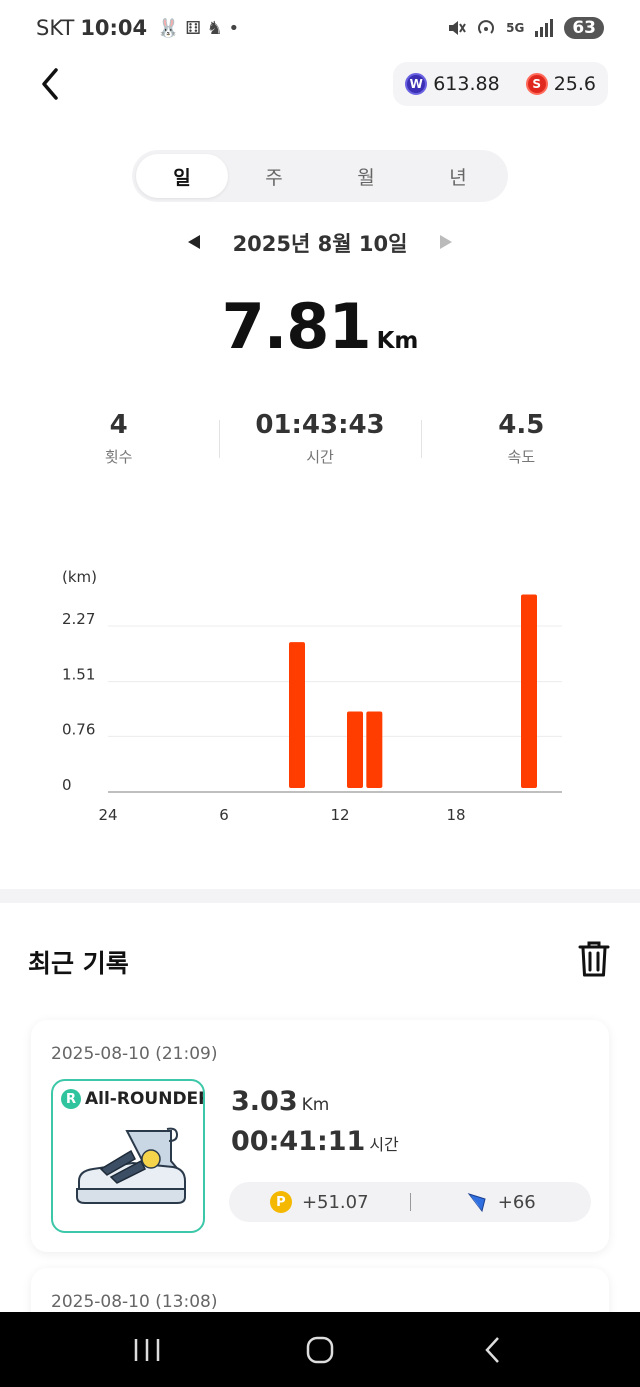 The height and width of the screenshot is (1387, 640). Describe the element at coordinates (280, 1202) in the screenshot. I see `point-coin-icon: P` at that location.